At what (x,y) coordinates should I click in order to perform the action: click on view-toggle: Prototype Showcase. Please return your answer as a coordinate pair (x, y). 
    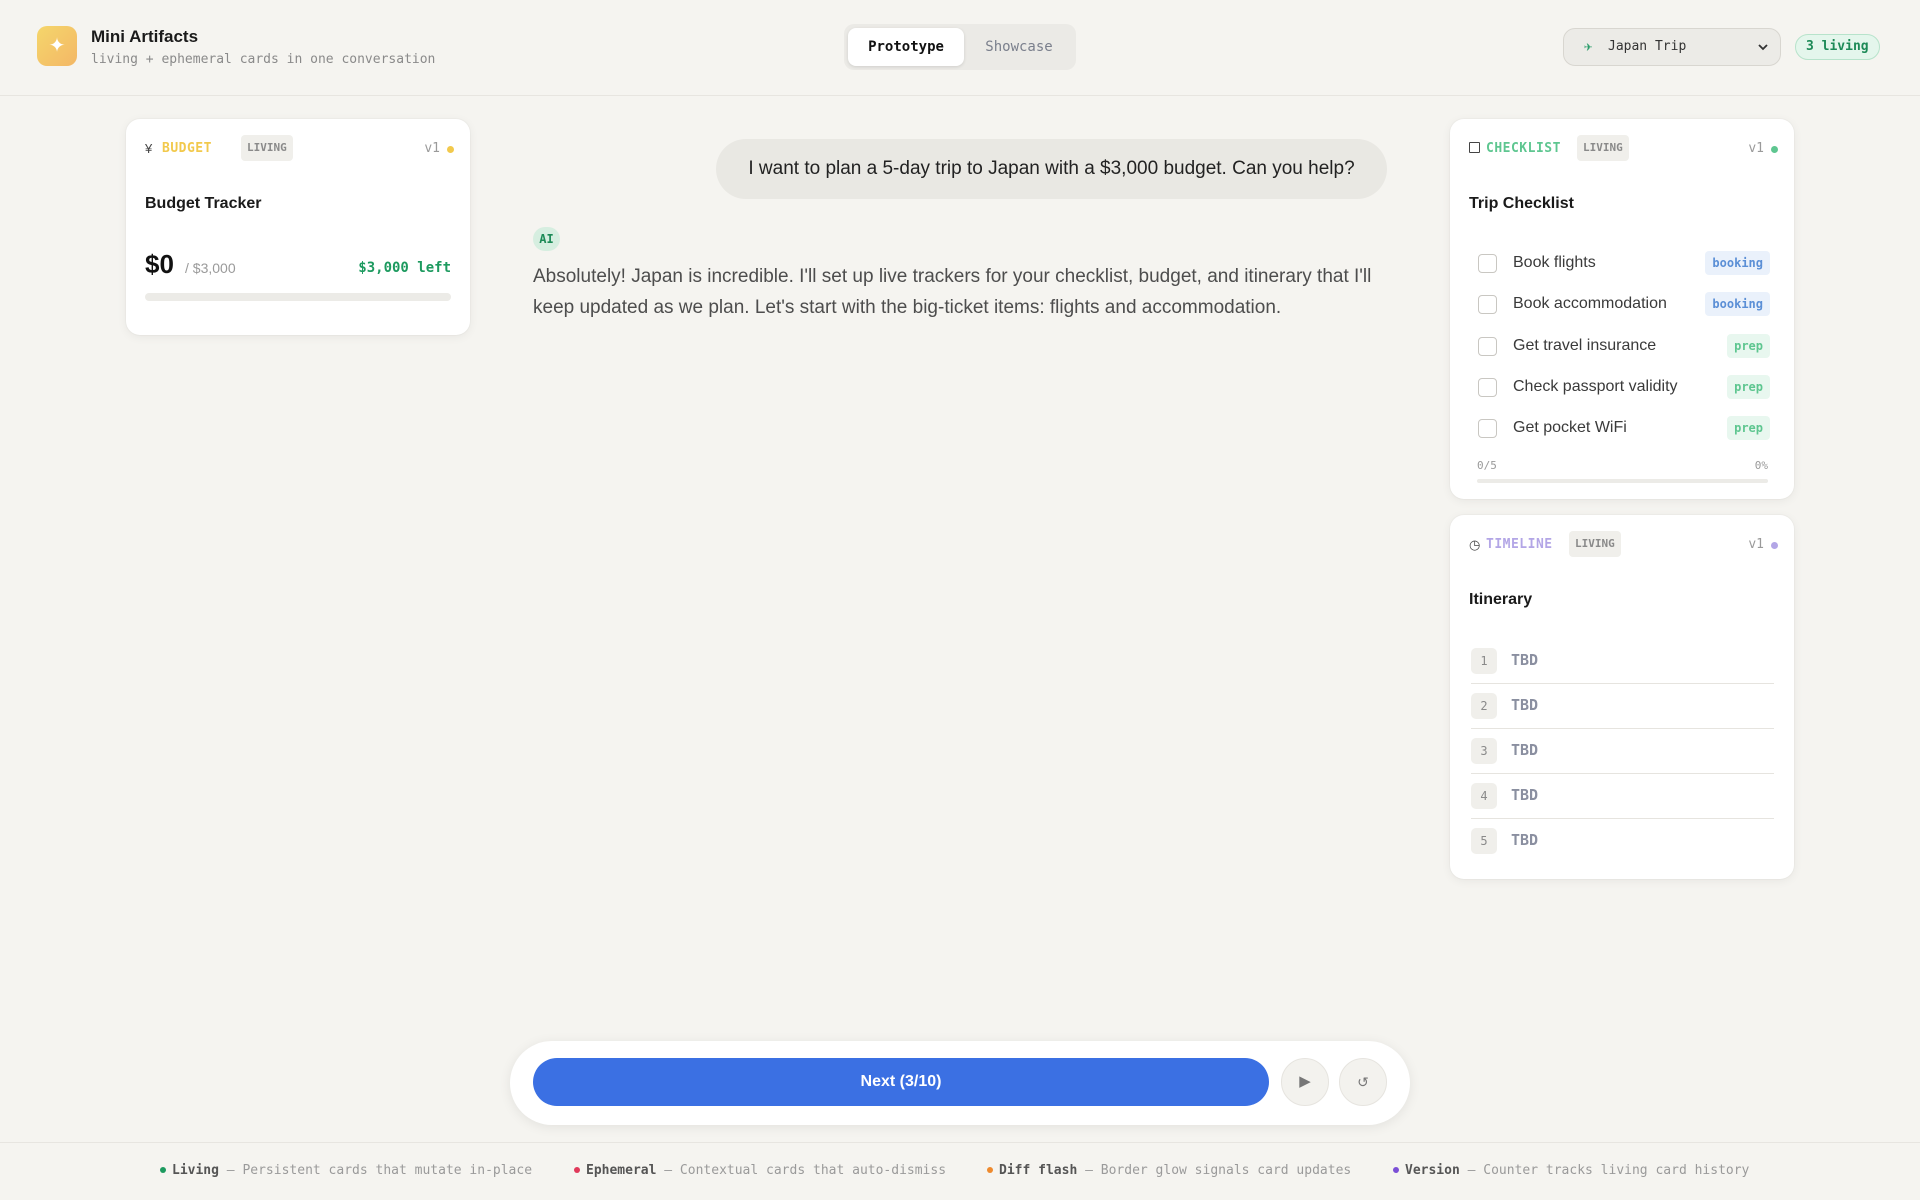
    Looking at the image, I should click on (960, 47).